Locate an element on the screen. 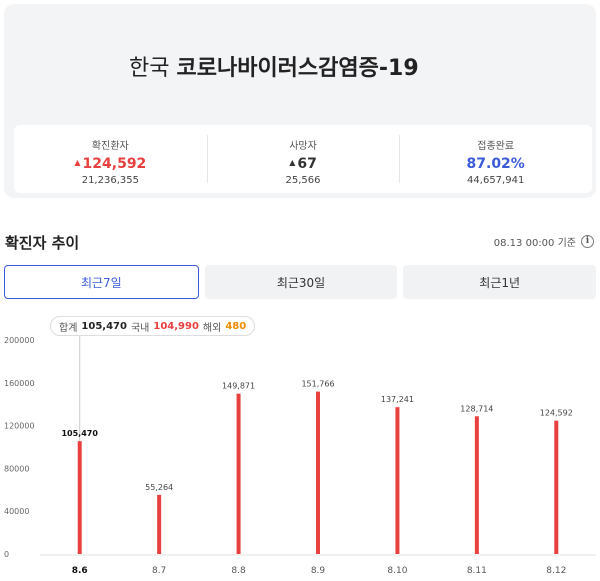 Image resolution: width=600 pixels, height=581 pixels. chart-tooltip: 합계 105,470 국내 104,990 해외 480 is located at coordinates (153, 326).